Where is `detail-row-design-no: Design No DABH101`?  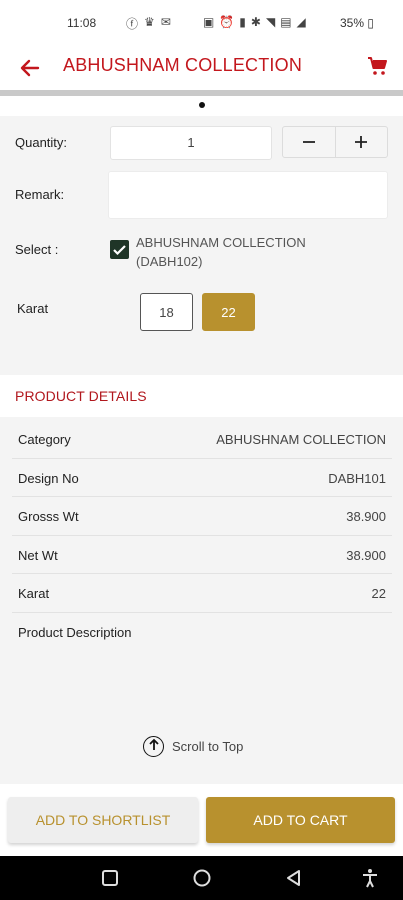
detail-row-design-no: Design No DABH101 is located at coordinates (202, 478).